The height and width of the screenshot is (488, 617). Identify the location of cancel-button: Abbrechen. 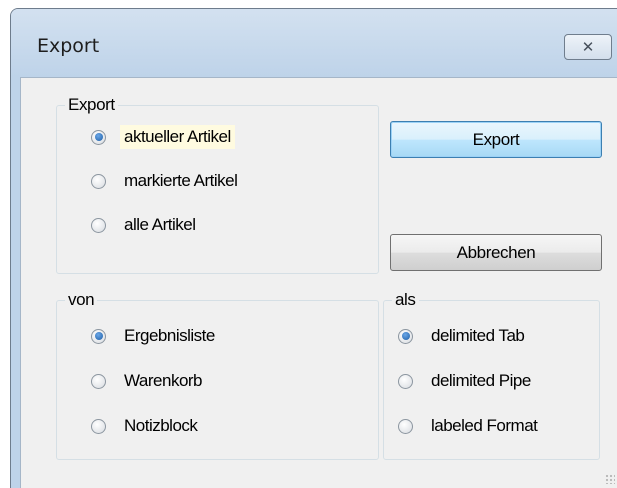
(496, 252).